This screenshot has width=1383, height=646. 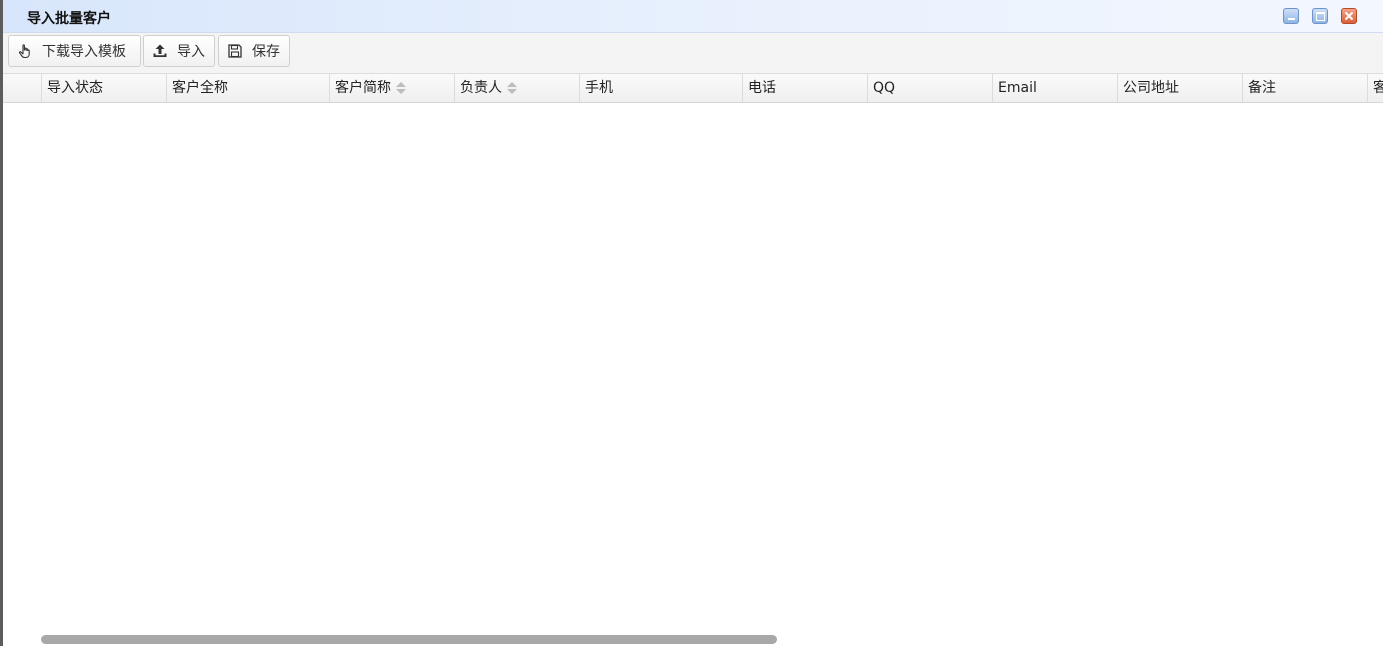 I want to click on upload-icon, so click(x=160, y=51).